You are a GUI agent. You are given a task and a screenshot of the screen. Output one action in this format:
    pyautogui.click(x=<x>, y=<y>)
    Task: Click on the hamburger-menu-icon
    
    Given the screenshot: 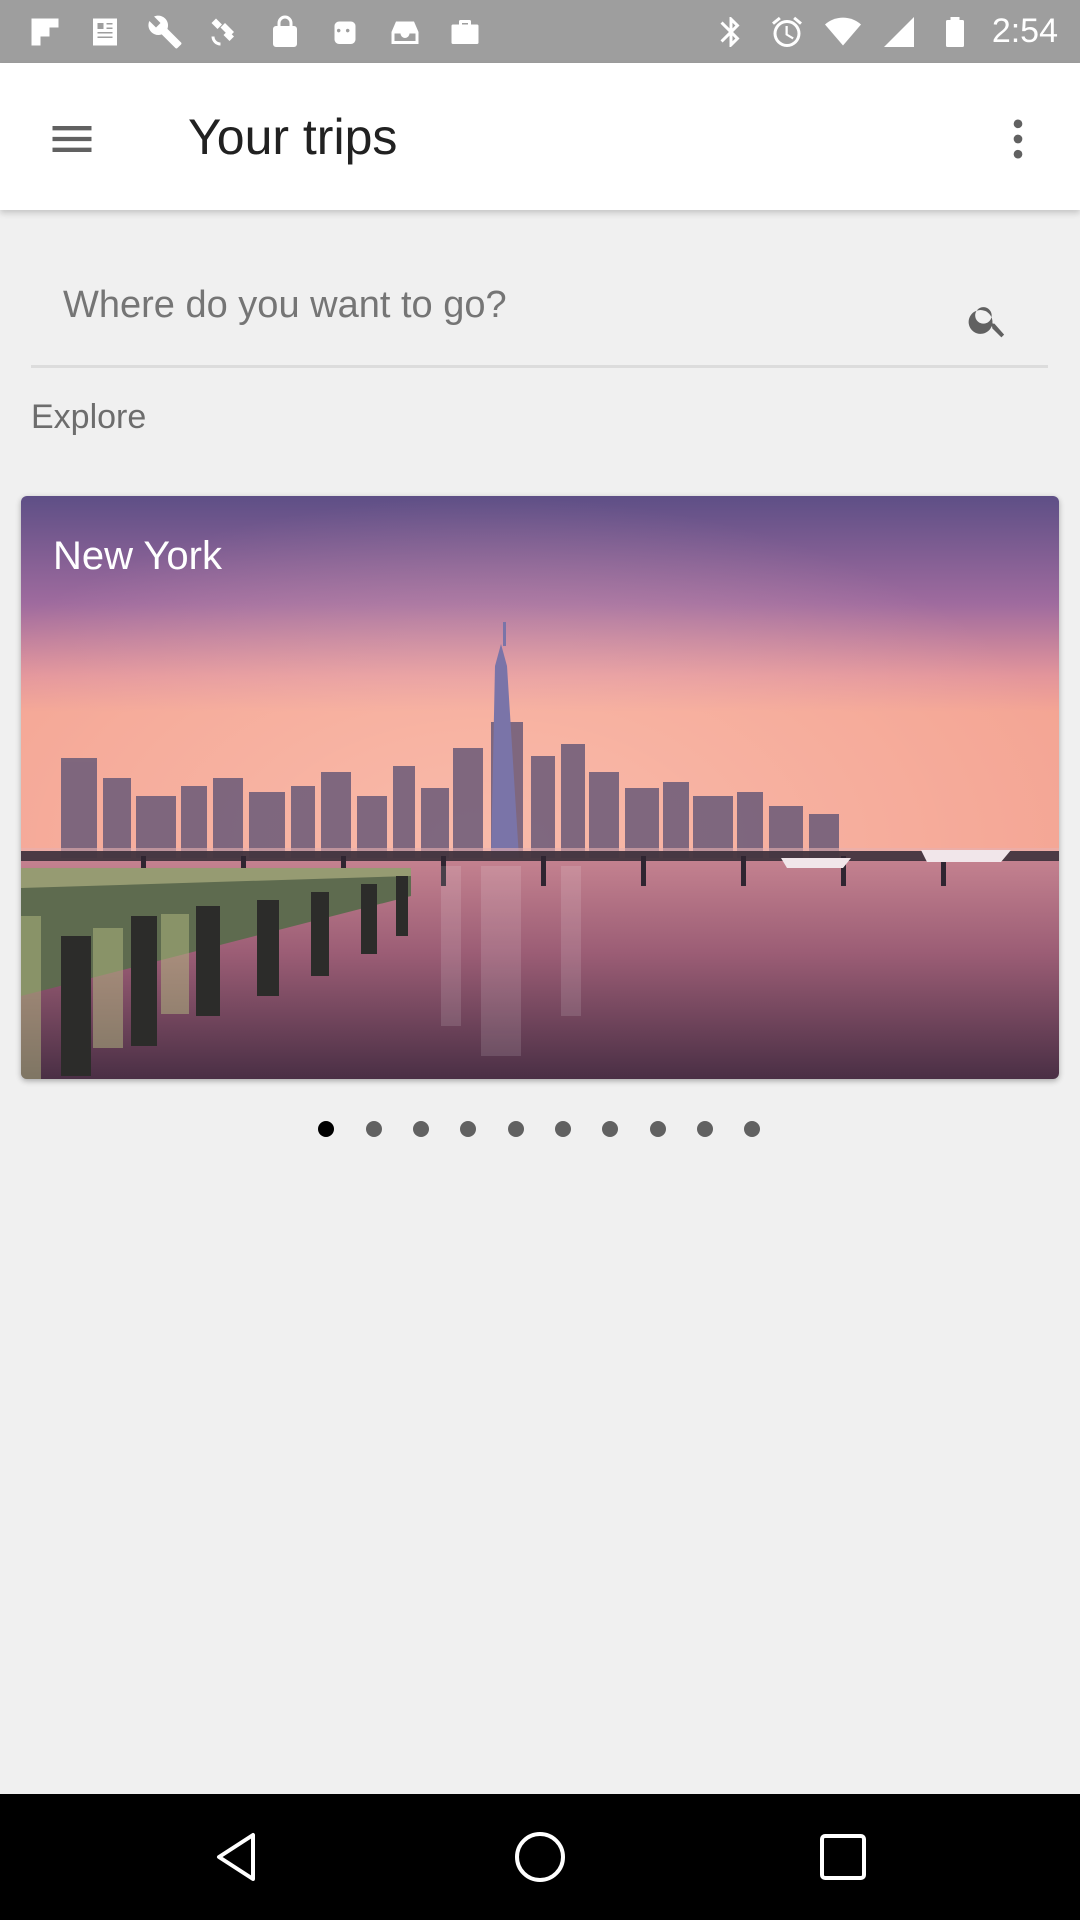 What is the action you would take?
    pyautogui.click(x=72, y=139)
    